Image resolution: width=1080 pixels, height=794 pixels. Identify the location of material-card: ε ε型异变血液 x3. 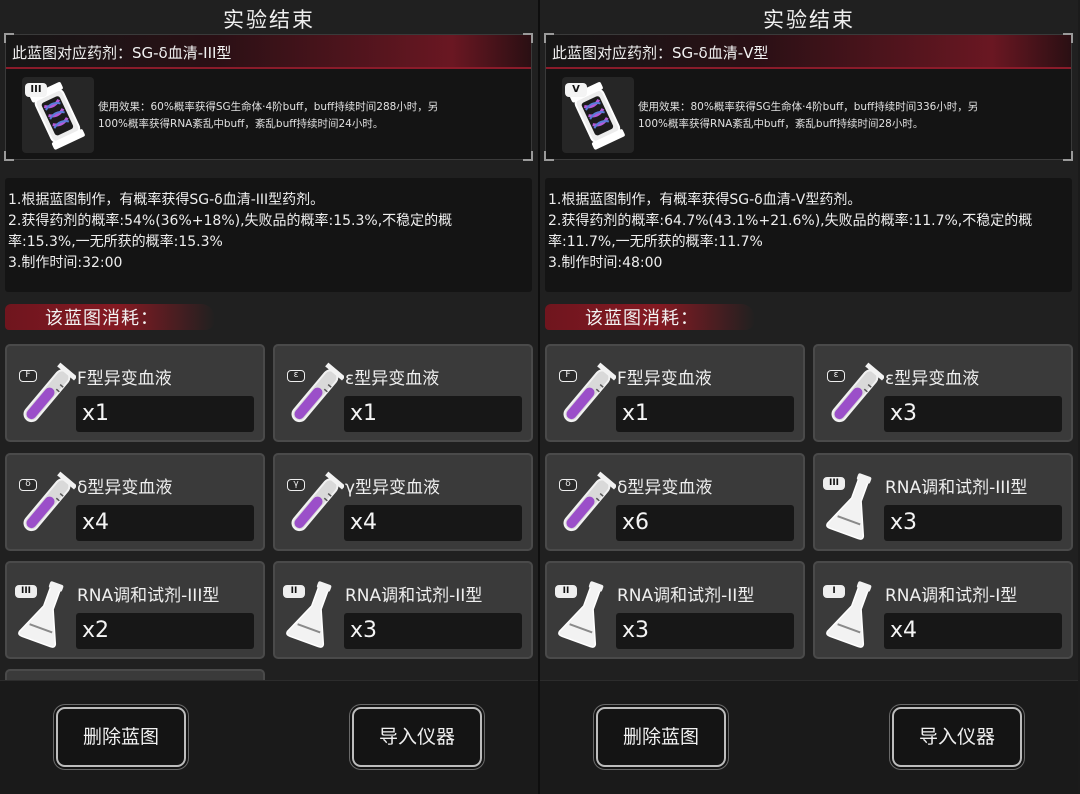
(943, 393).